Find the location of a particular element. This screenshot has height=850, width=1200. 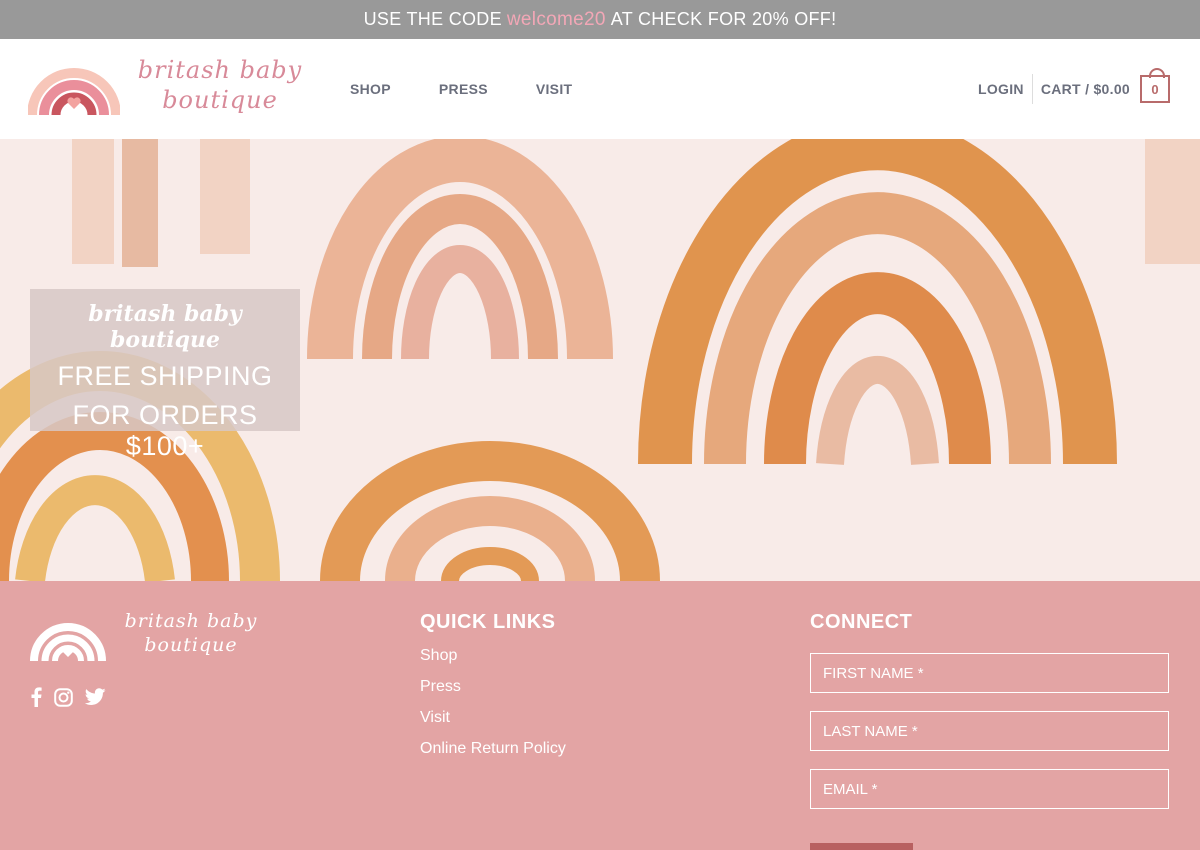

email-field is located at coordinates (989, 789).